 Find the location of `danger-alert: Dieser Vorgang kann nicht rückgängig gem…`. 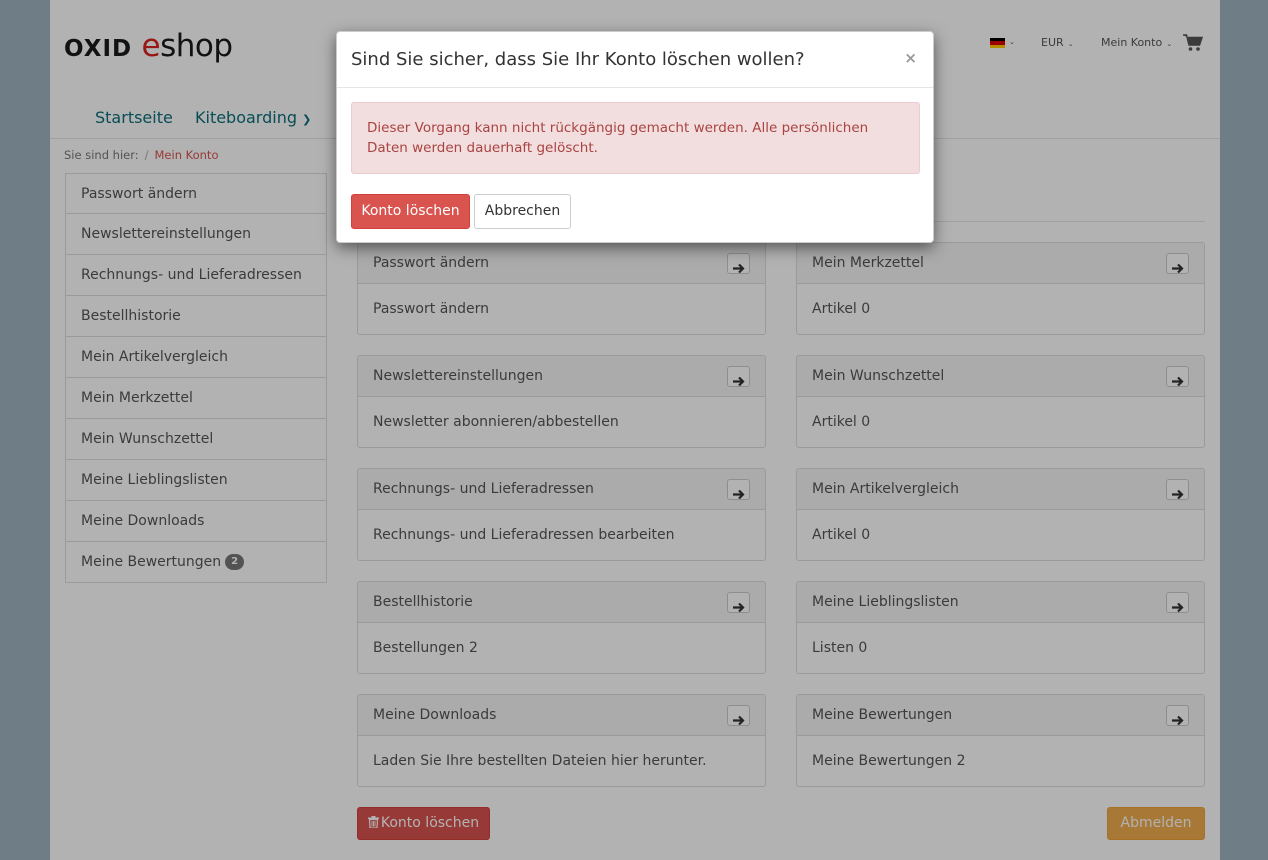

danger-alert: Dieser Vorgang kann nicht rückgängig gem… is located at coordinates (635, 138).